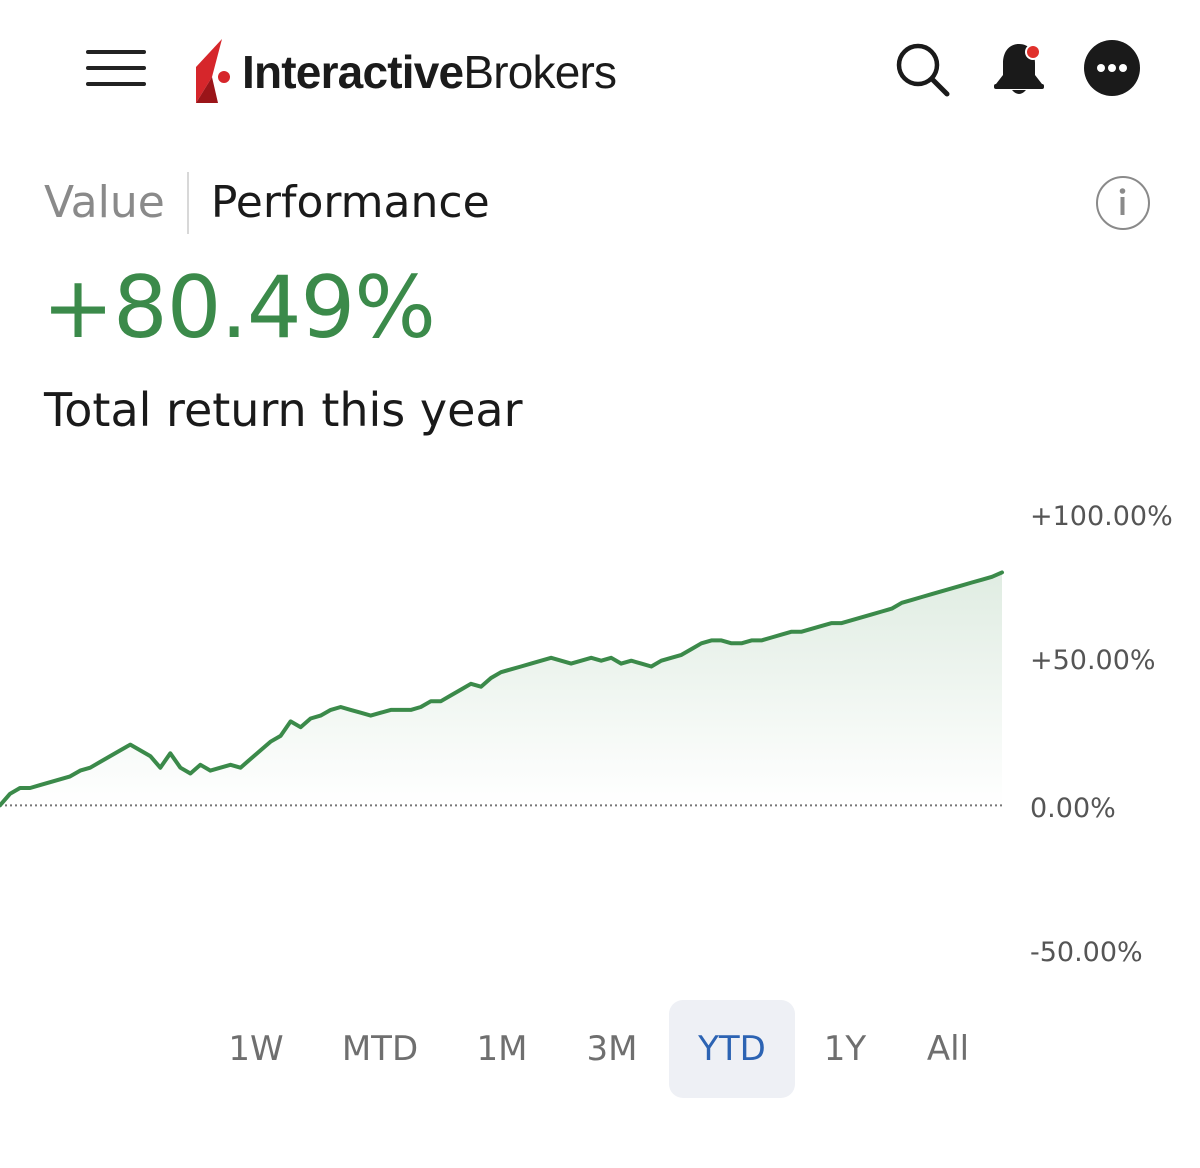  Describe the element at coordinates (1112, 68) in the screenshot. I see `more-icon` at that location.